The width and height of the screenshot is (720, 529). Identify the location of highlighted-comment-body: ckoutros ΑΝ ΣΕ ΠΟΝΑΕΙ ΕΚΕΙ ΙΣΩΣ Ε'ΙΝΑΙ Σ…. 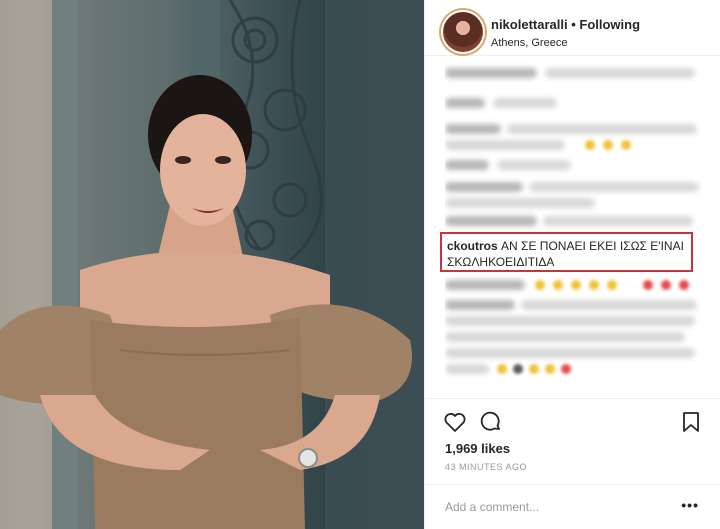
(567, 254).